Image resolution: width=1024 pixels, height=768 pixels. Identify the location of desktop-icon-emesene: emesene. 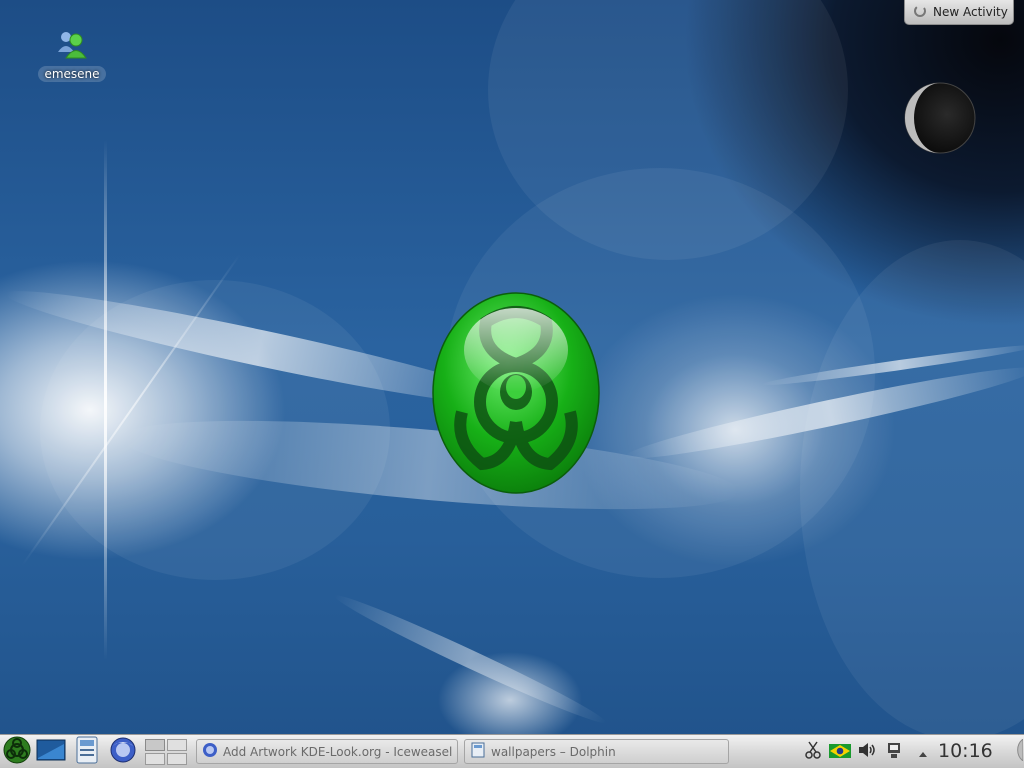
(72, 55).